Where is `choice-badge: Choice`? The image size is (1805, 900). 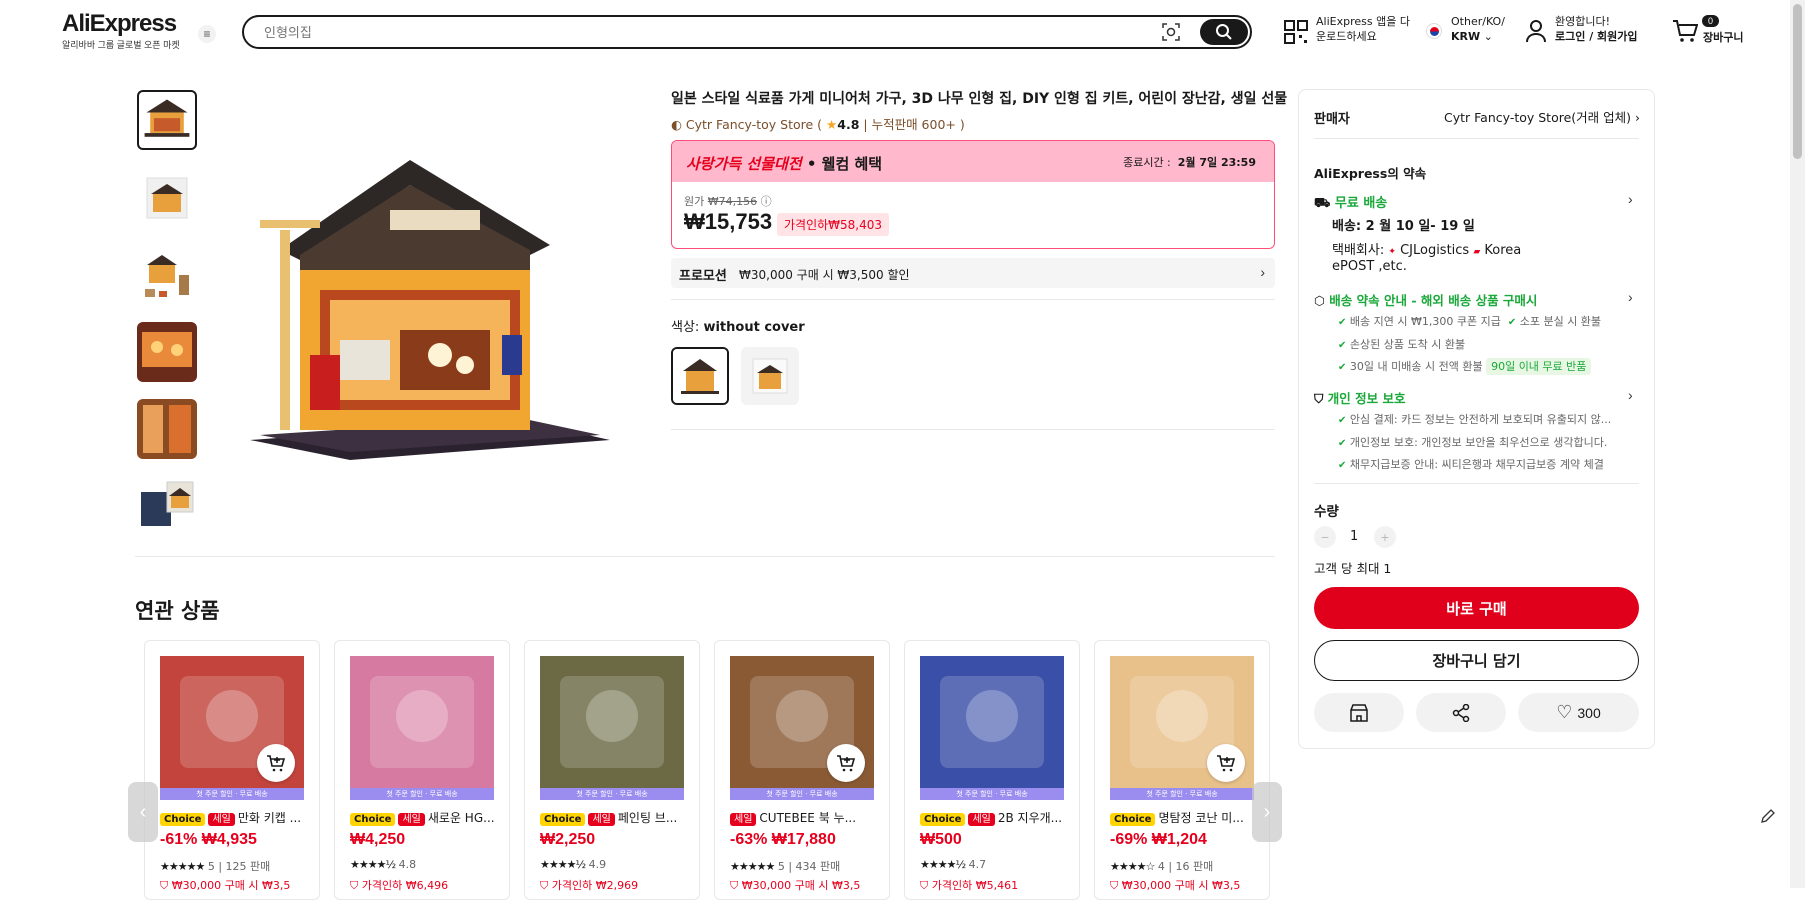 choice-badge: Choice is located at coordinates (373, 819).